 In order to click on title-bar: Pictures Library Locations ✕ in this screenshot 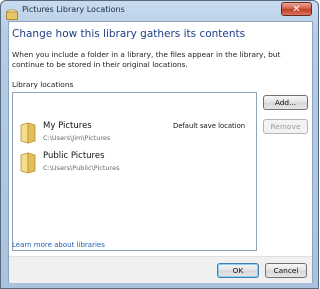, I will do `click(159, 11)`.